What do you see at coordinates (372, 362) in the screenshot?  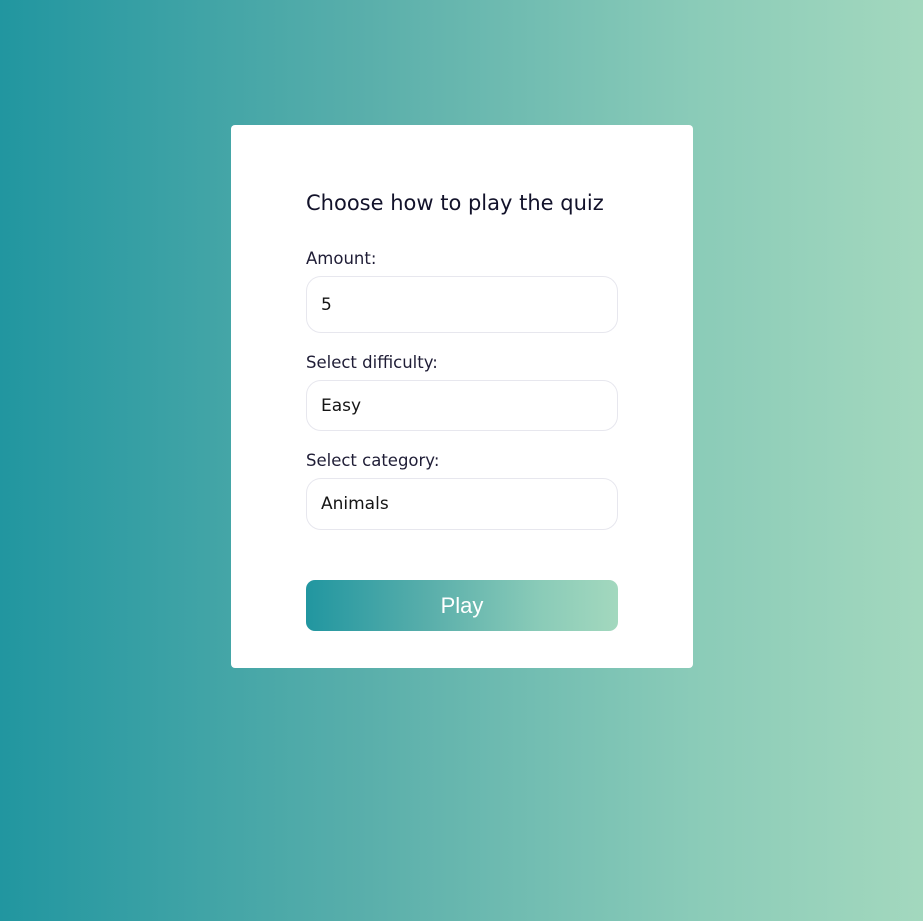 I see `difficulty-label: Select difficulty:` at bounding box center [372, 362].